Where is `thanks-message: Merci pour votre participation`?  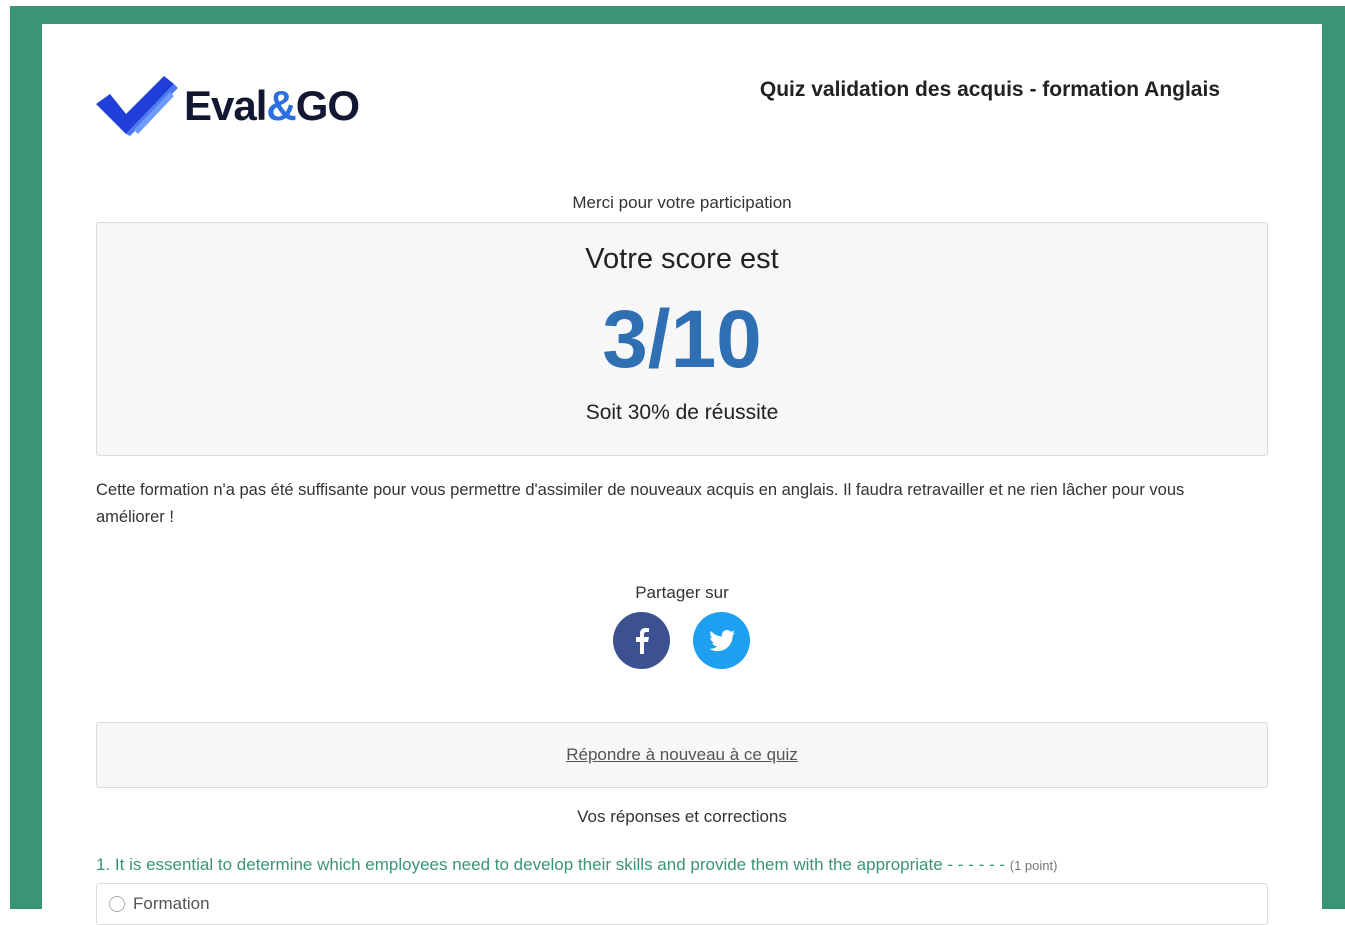 thanks-message: Merci pour votre participation is located at coordinates (682, 202).